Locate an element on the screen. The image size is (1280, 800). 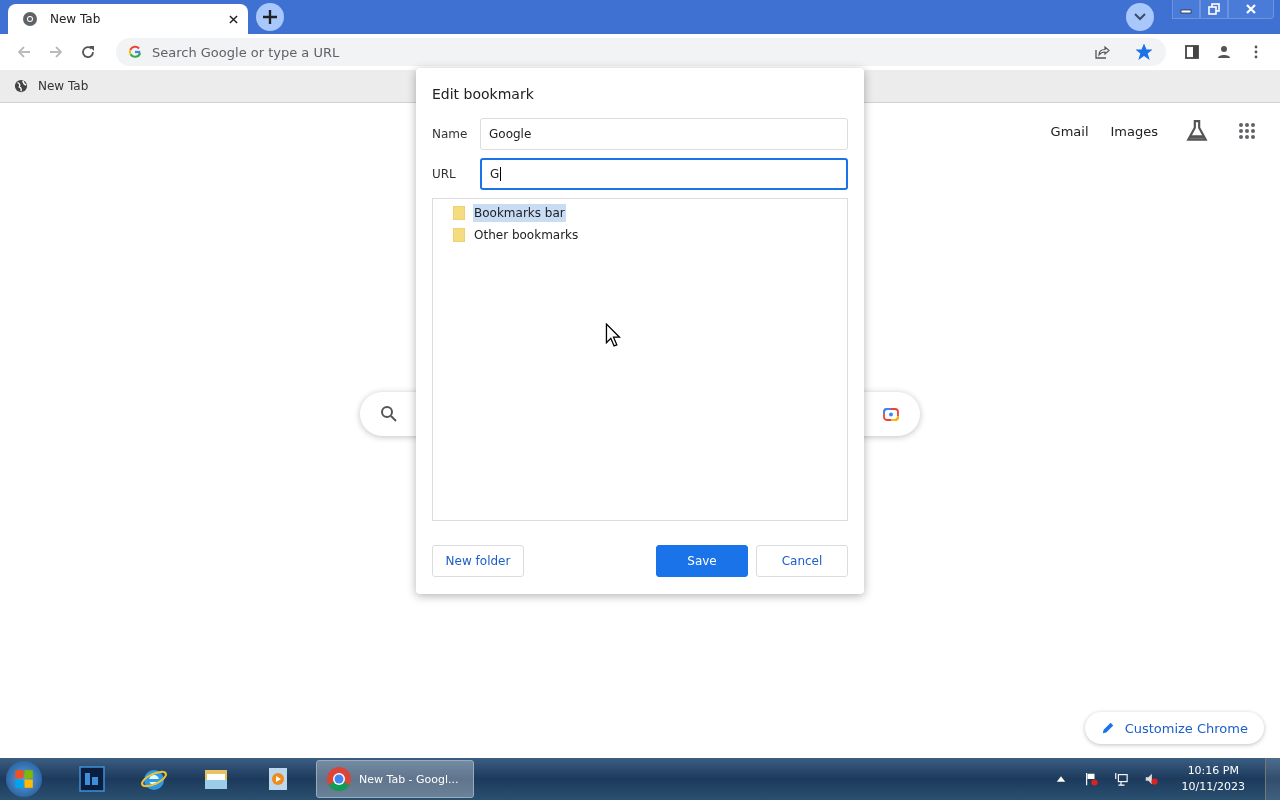
header-link: Gmail is located at coordinates (1069, 131).